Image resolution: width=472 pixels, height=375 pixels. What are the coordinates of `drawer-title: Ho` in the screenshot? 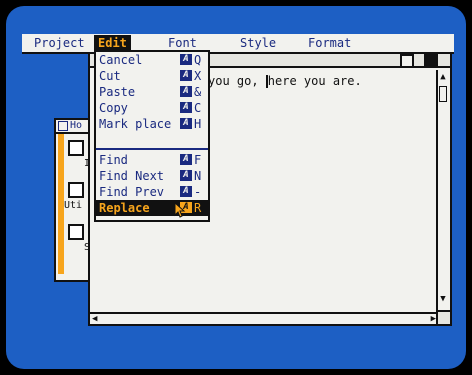 It's located at (76, 125).